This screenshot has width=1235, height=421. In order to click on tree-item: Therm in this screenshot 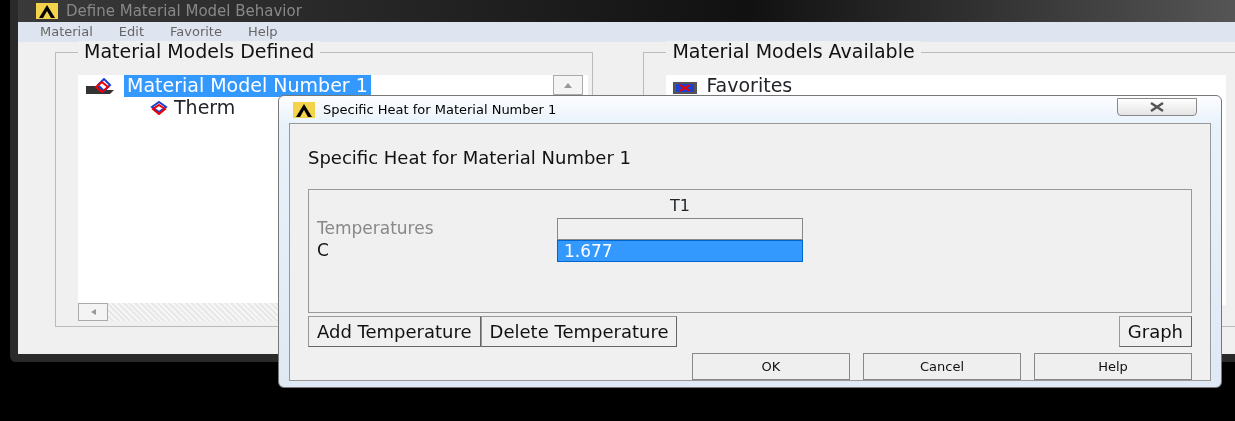, I will do `click(205, 107)`.